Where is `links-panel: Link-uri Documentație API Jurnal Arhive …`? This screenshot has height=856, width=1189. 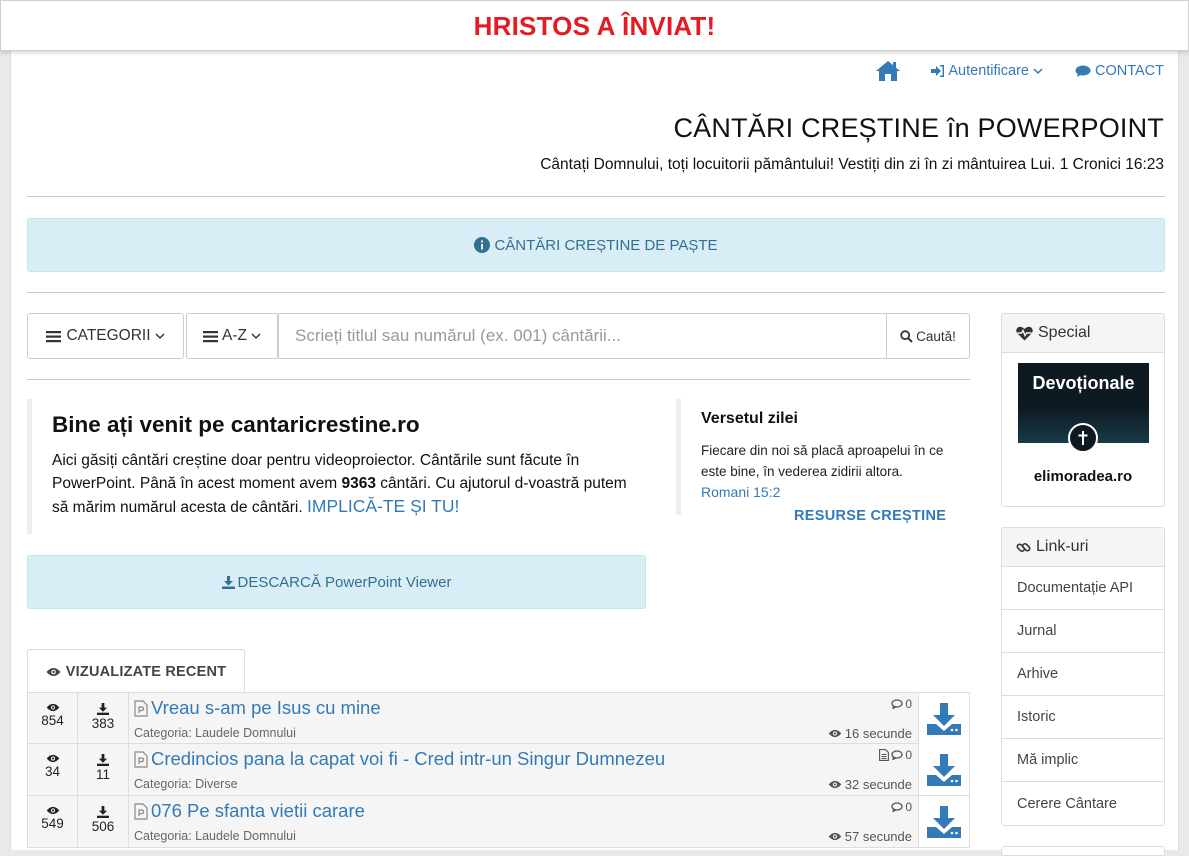
links-panel: Link-uri Documentație API Jurnal Arhive … is located at coordinates (1083, 676).